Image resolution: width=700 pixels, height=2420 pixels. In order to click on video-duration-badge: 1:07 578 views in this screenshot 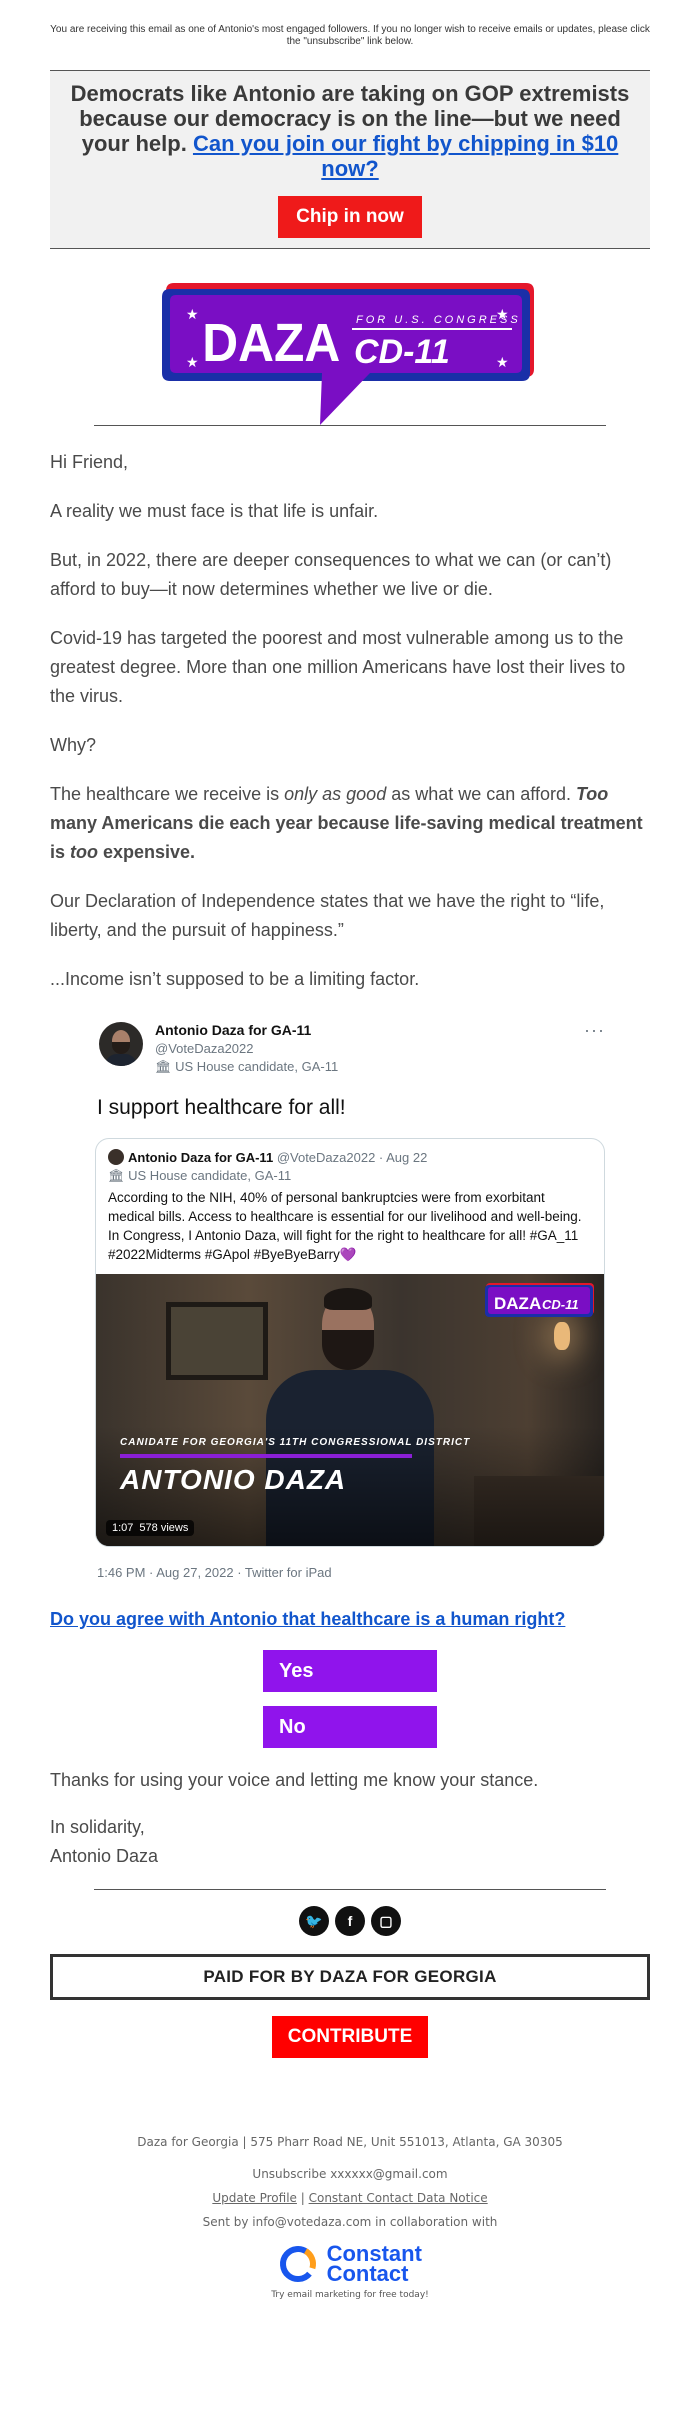, I will do `click(150, 1528)`.